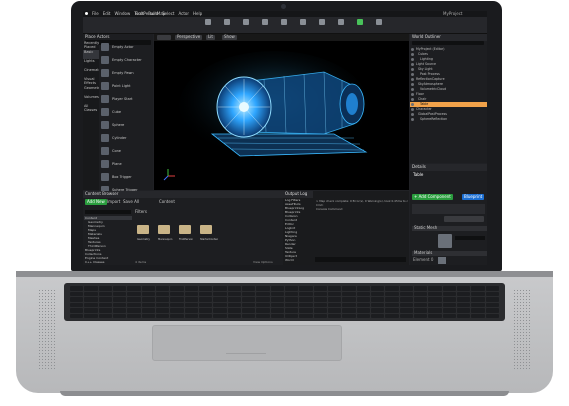 This screenshot has width=569, height=406. What do you see at coordinates (445, 241) in the screenshot?
I see `mesh-thumbnail` at bounding box center [445, 241].